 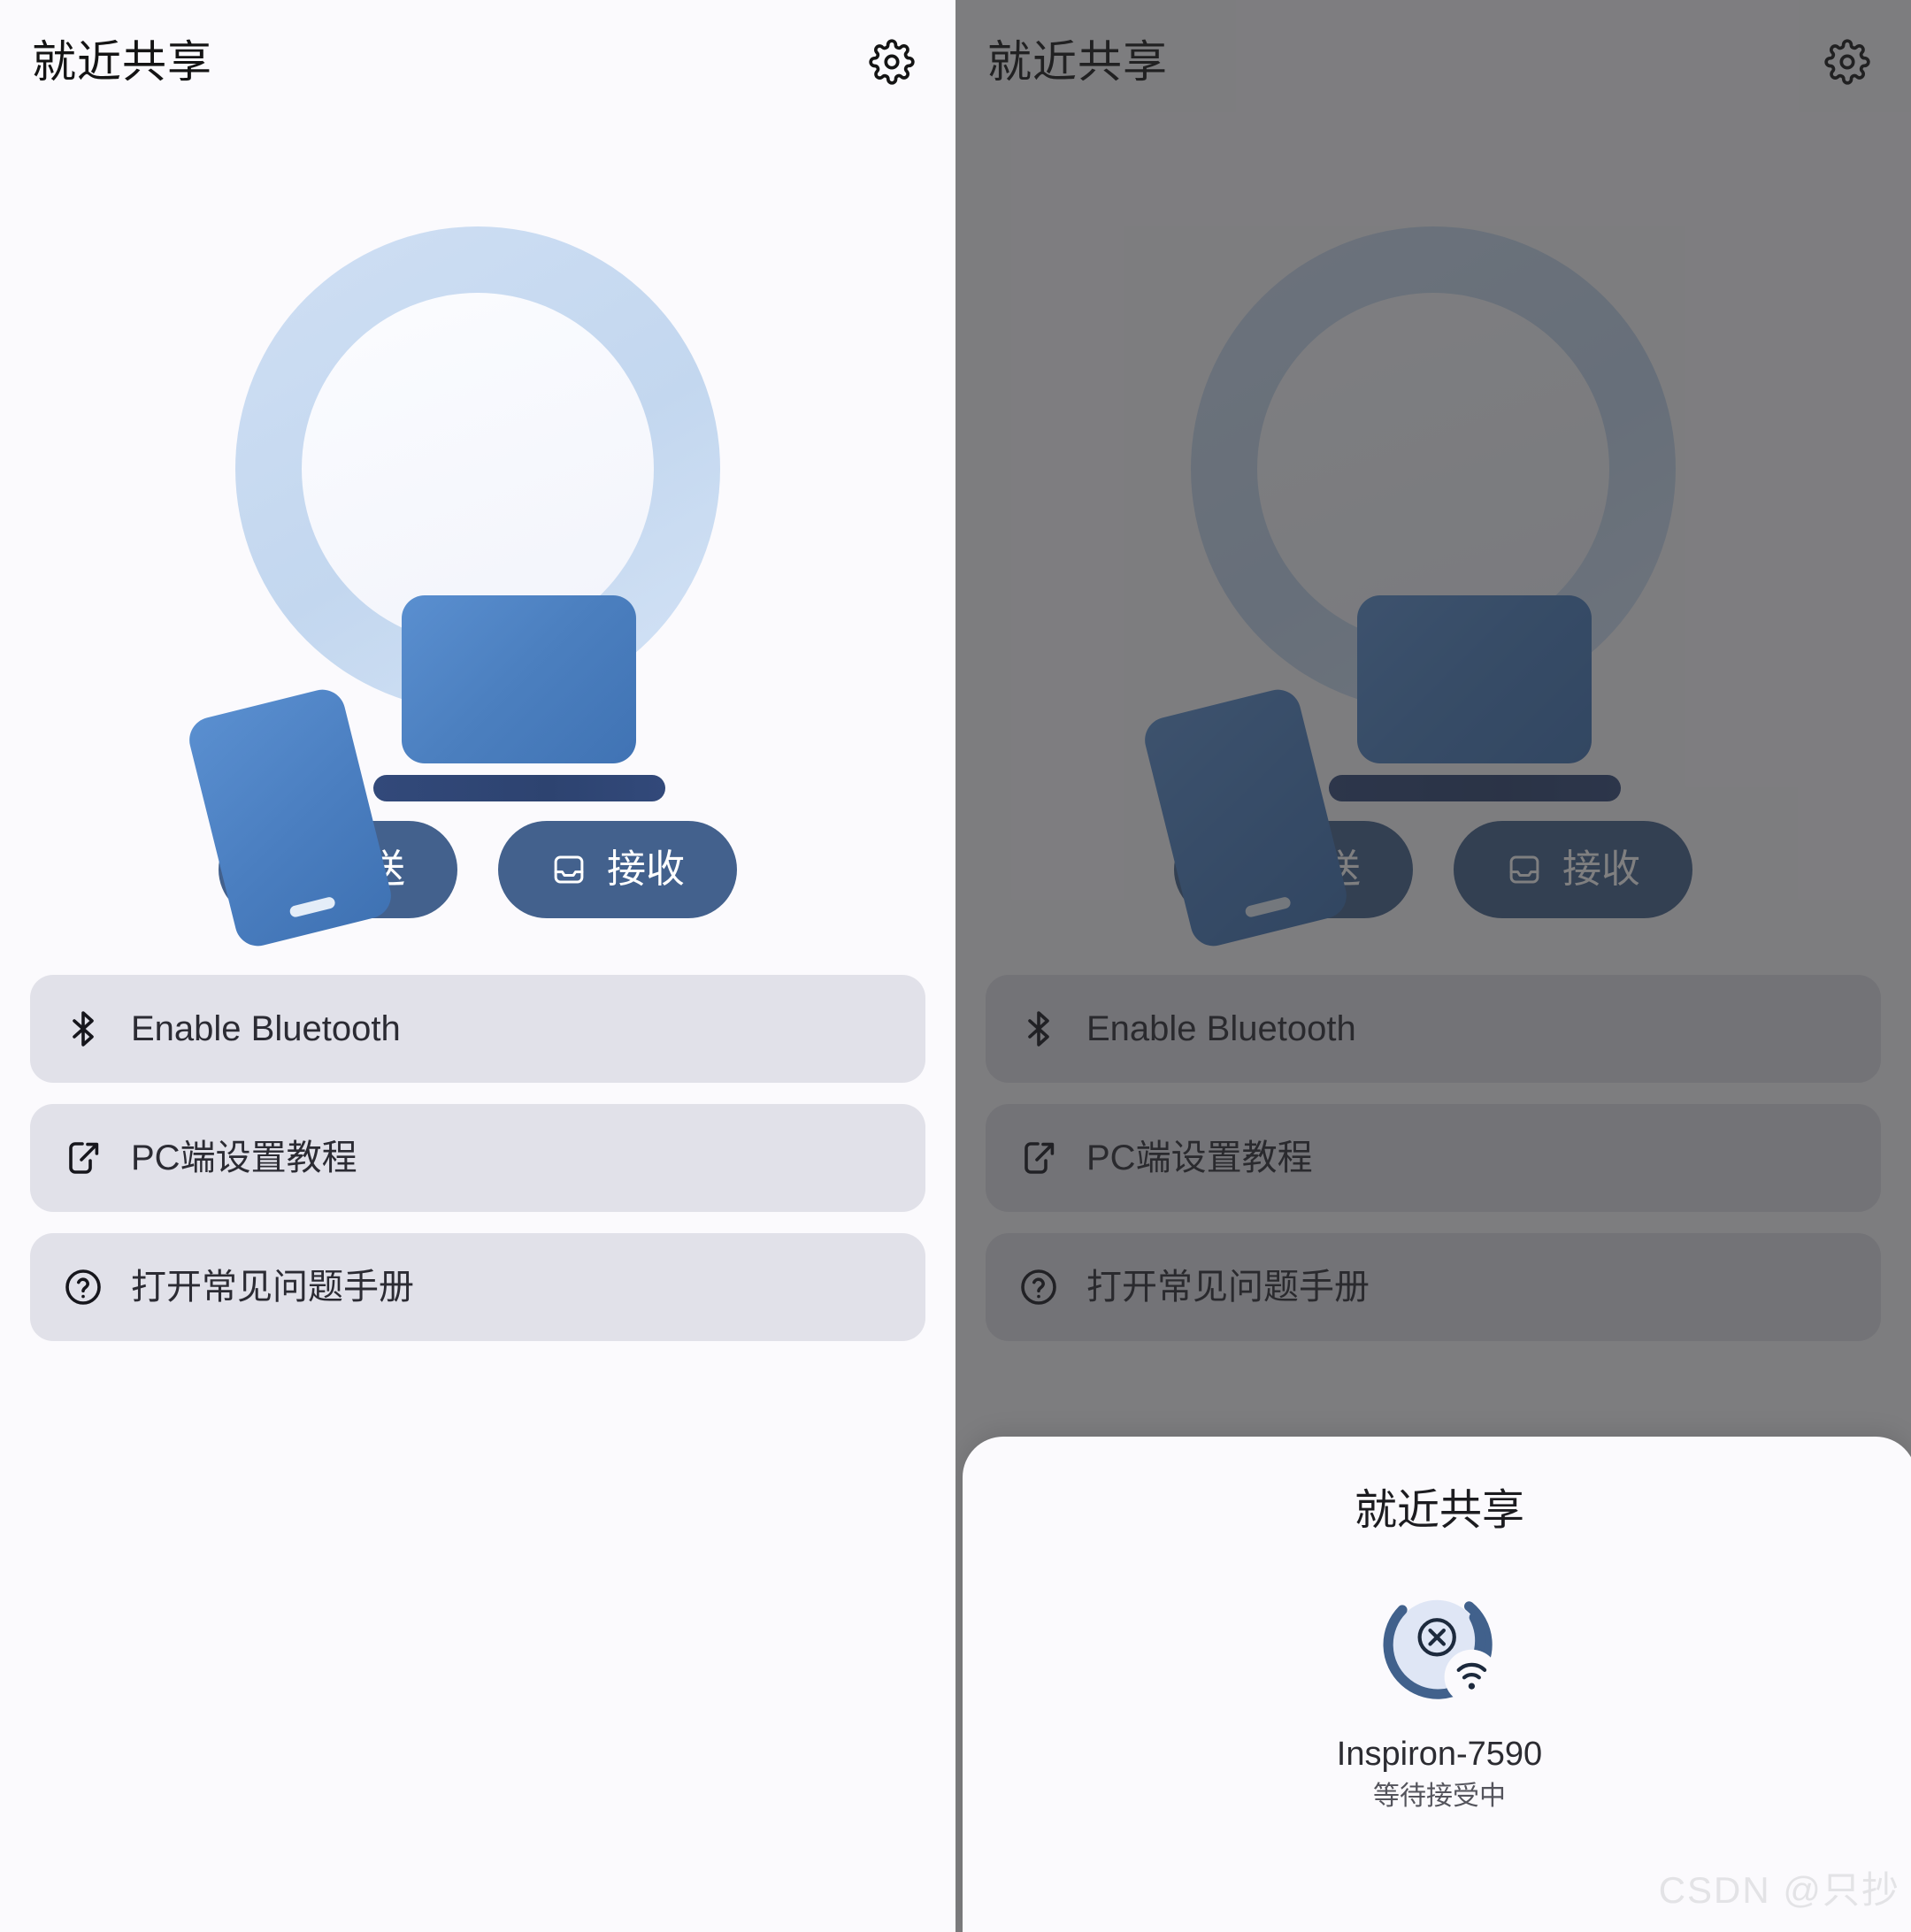 What do you see at coordinates (1439, 1754) in the screenshot?
I see `device-name: Inspiron-7590` at bounding box center [1439, 1754].